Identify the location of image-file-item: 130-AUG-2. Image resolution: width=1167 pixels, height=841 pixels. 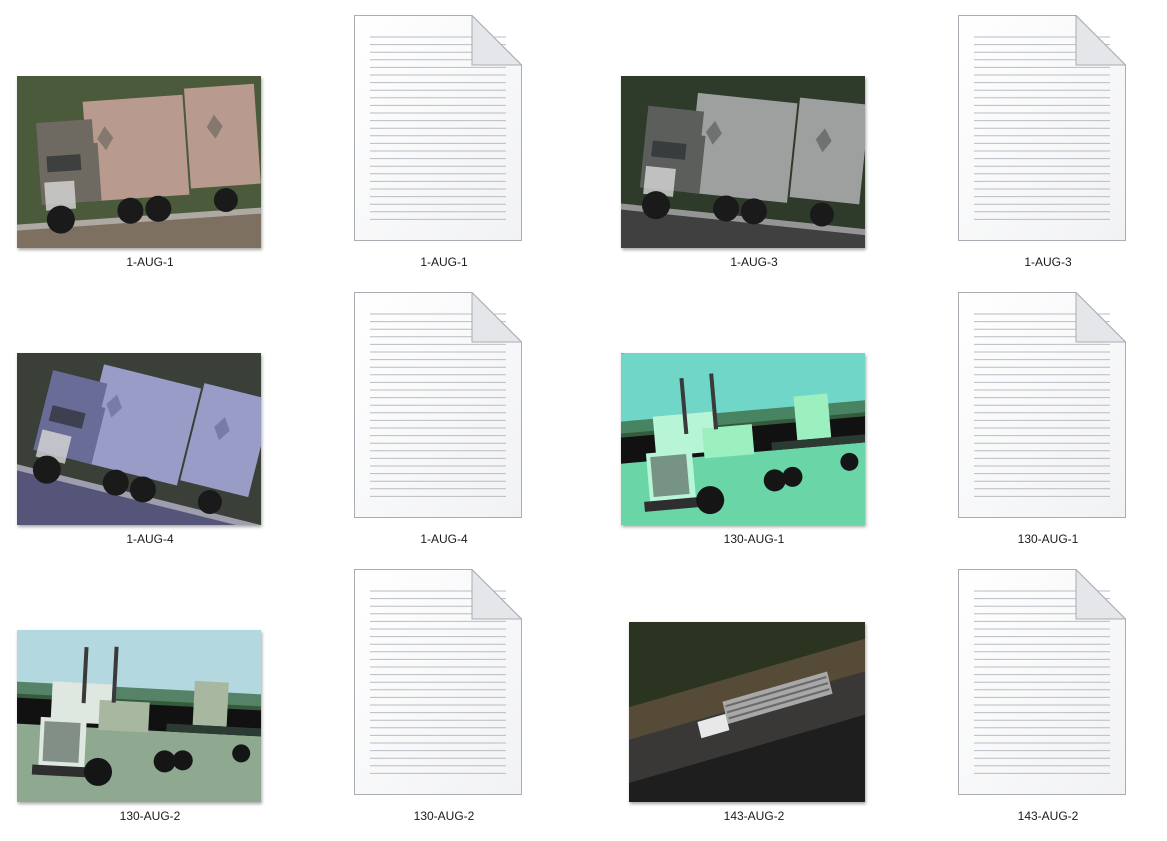
(150, 689).